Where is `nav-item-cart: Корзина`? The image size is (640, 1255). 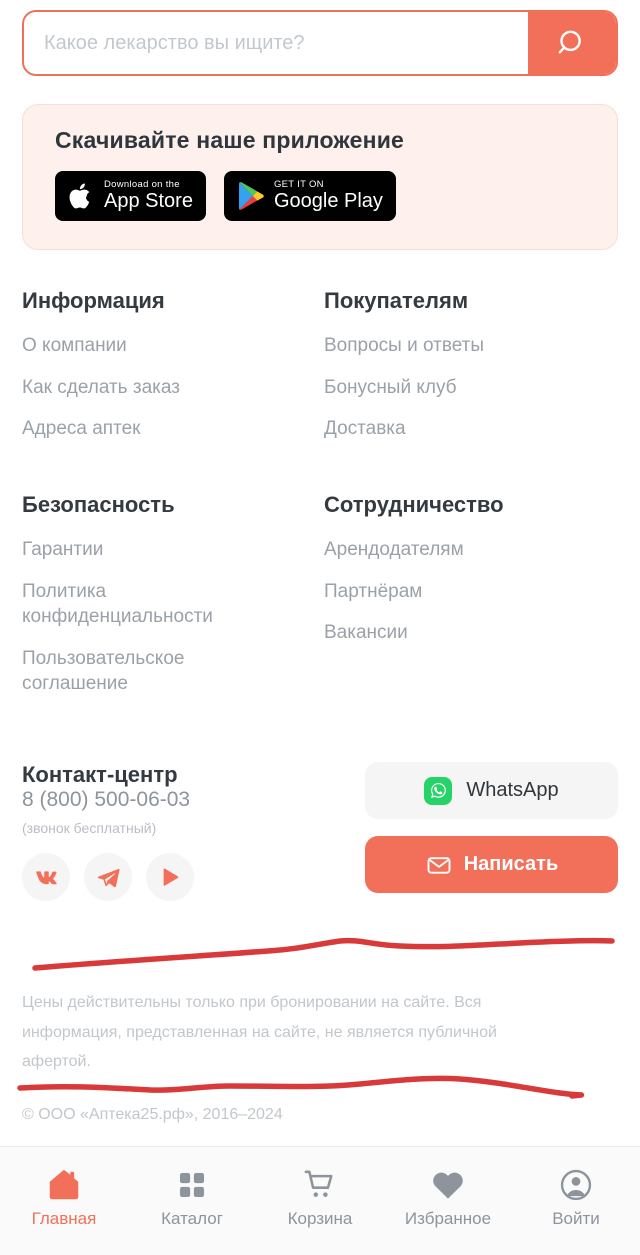 nav-item-cart: Корзина is located at coordinates (320, 1201).